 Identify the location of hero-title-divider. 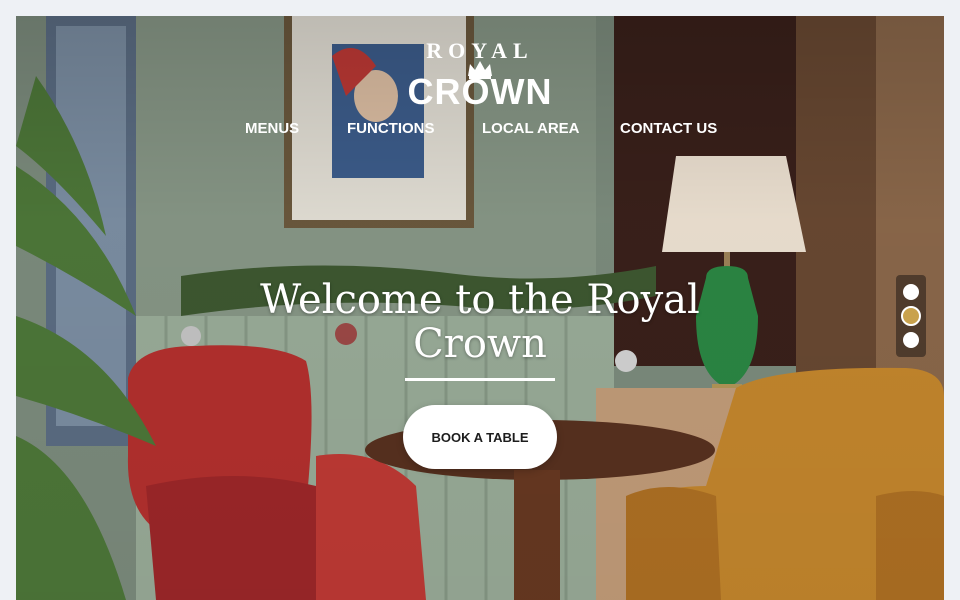
(480, 379).